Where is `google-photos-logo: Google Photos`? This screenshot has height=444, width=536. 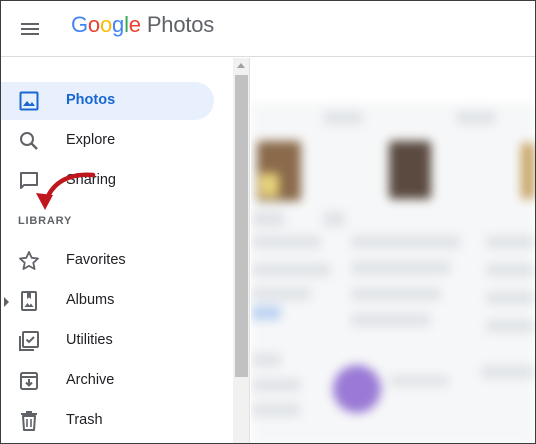 google-photos-logo: Google Photos is located at coordinates (142, 25).